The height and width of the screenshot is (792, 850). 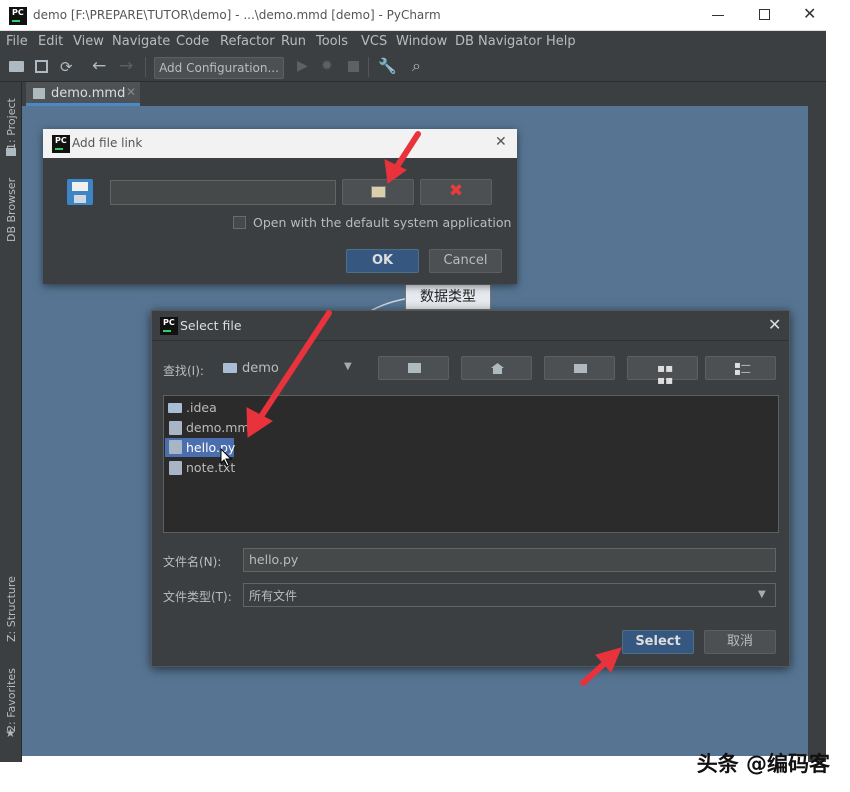 What do you see at coordinates (66, 67) in the screenshot?
I see `sync-icon: ⟳` at bounding box center [66, 67].